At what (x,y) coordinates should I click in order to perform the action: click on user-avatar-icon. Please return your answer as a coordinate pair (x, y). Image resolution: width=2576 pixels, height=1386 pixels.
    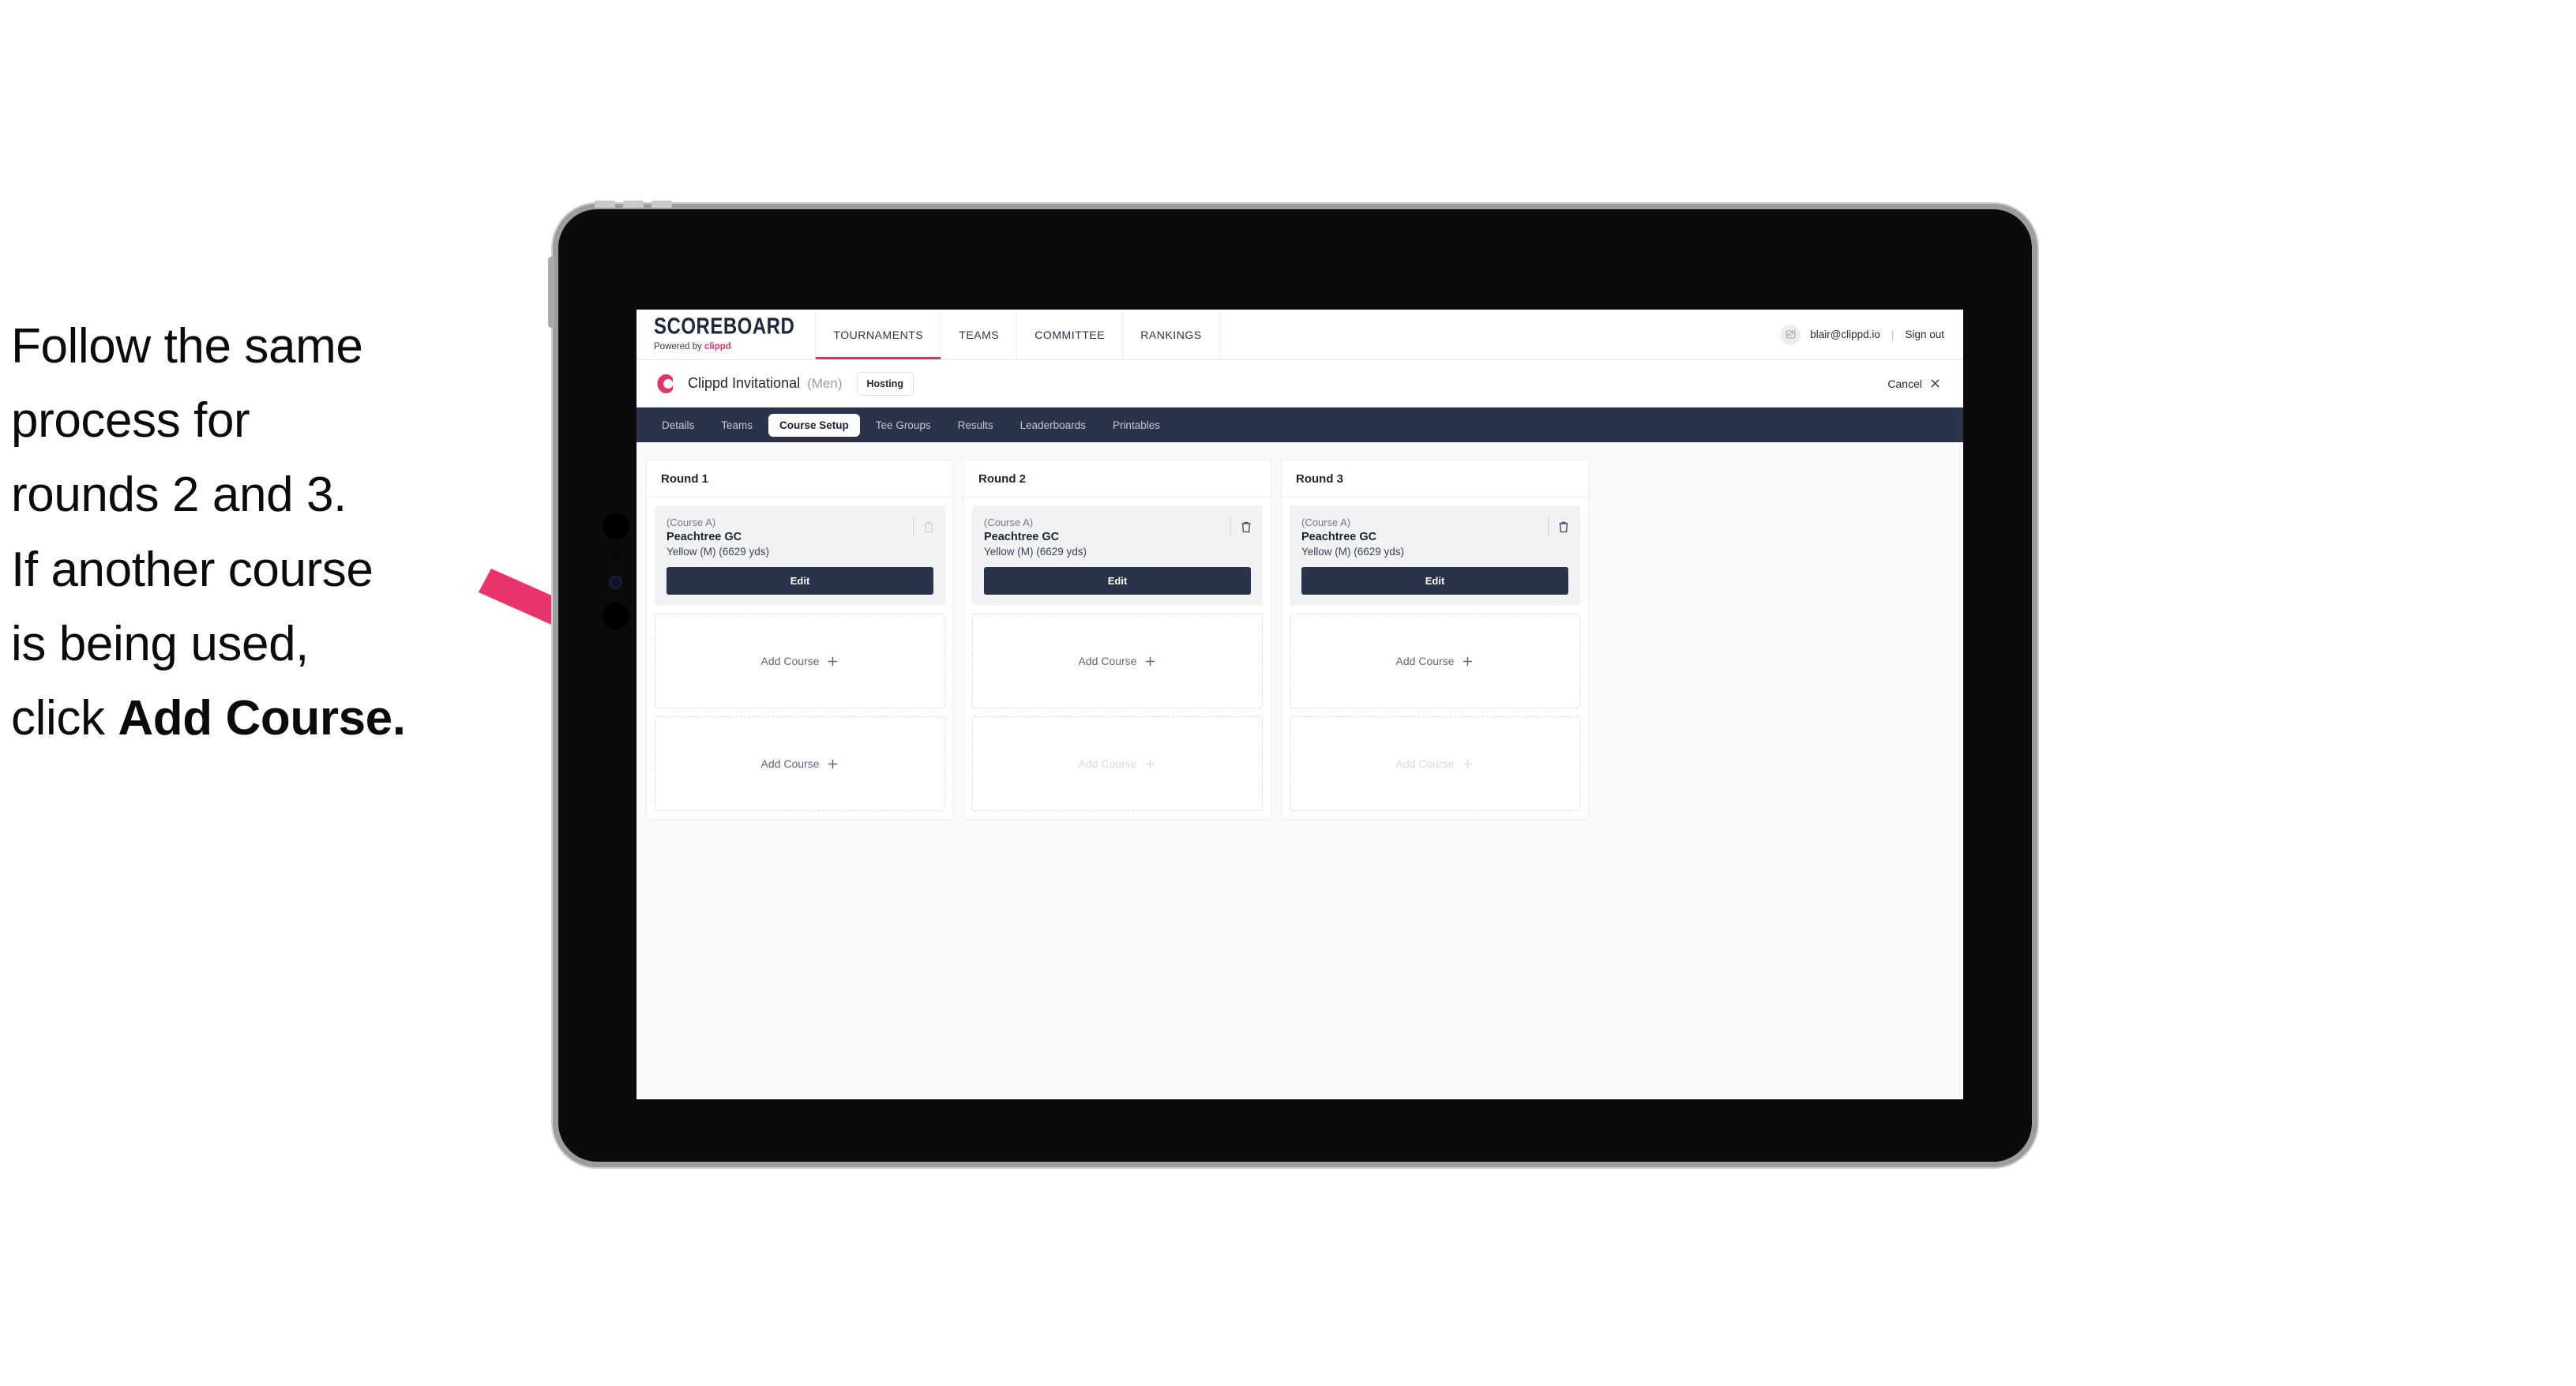
    Looking at the image, I should click on (1790, 334).